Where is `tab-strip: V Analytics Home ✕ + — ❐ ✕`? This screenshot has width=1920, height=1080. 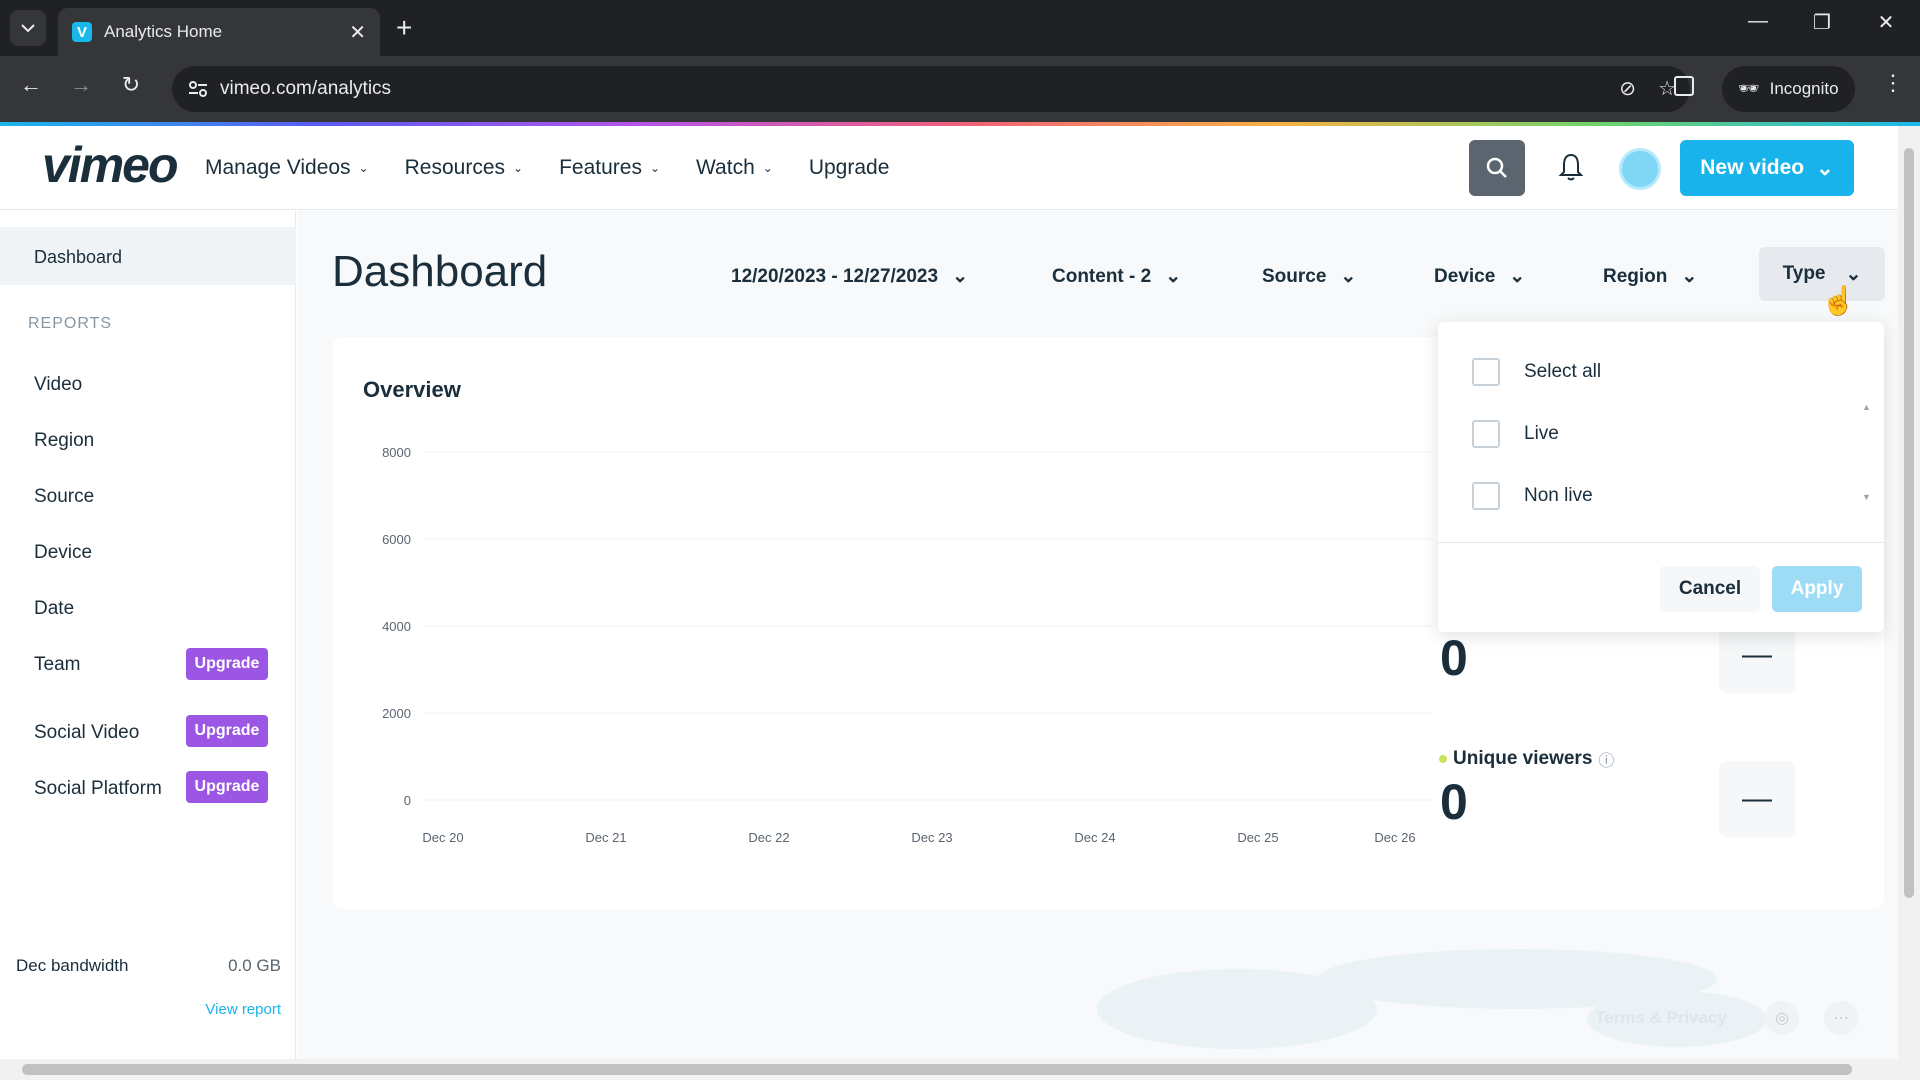
tab-strip: V Analytics Home ✕ + — ❐ ✕ is located at coordinates (960, 28).